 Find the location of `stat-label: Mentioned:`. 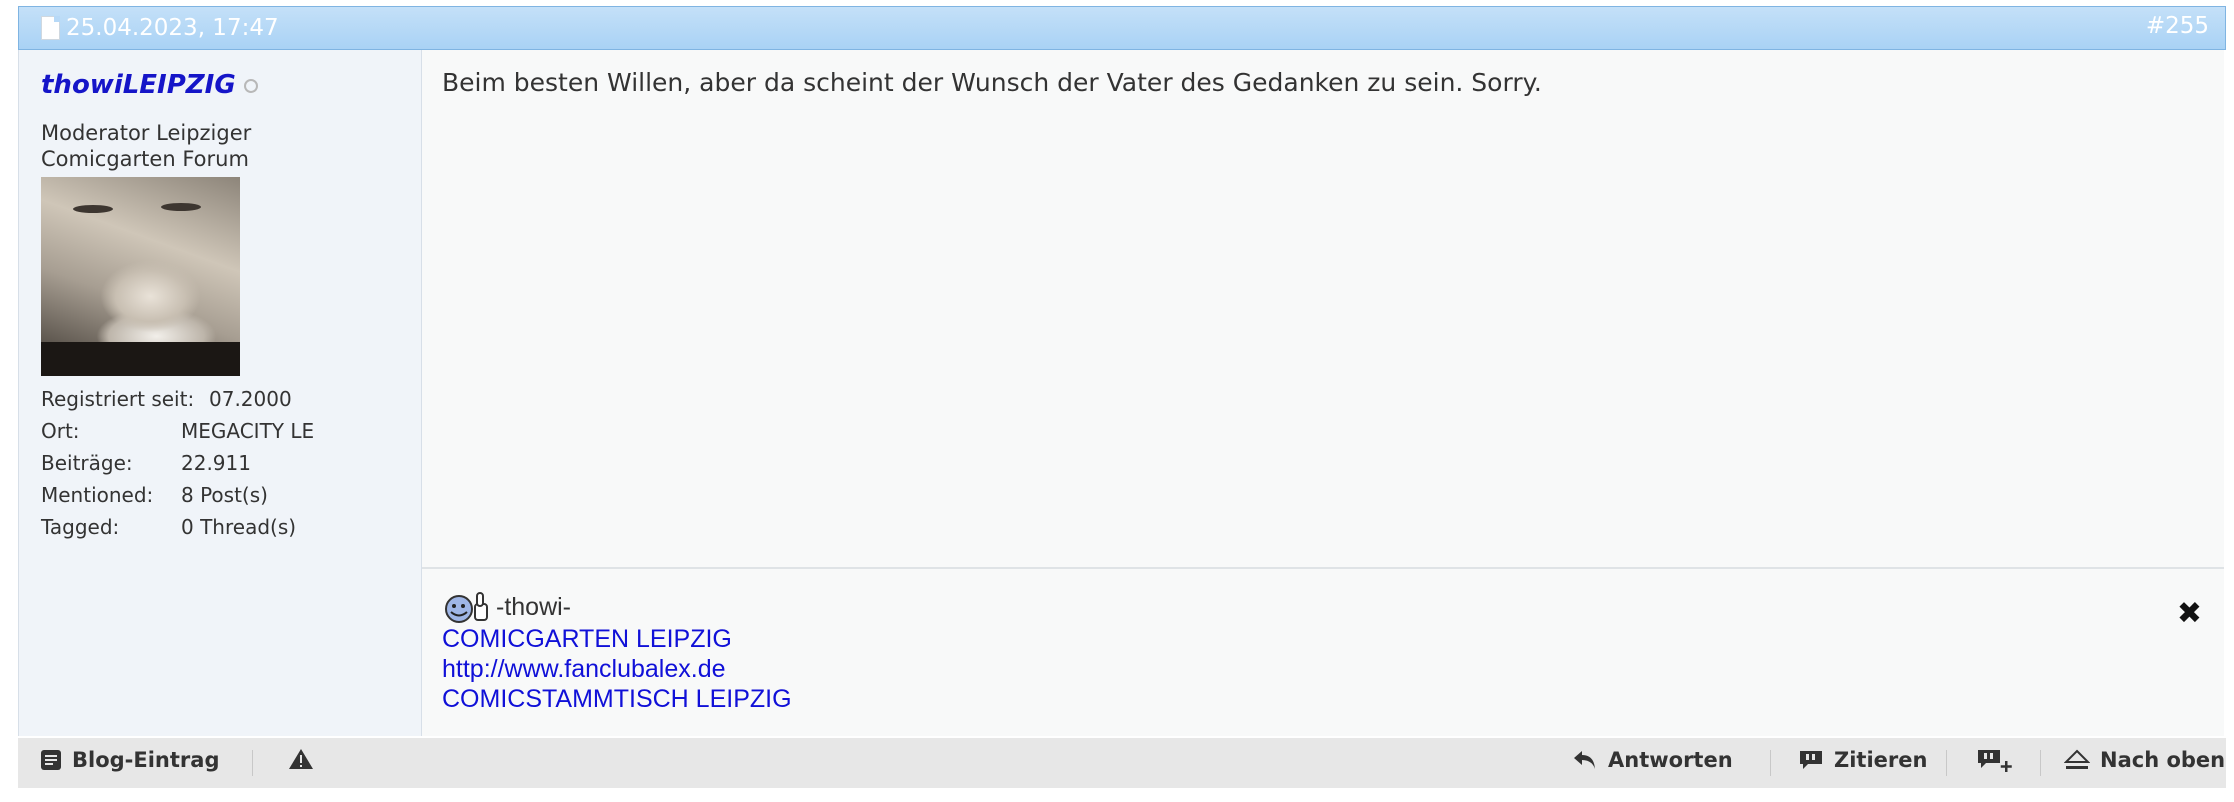

stat-label: Mentioned: is located at coordinates (97, 495).